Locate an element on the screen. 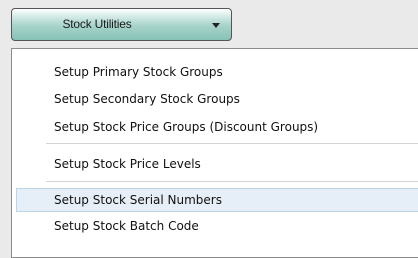 The height and width of the screenshot is (258, 418). menu-item-setup-stock-price-levels: Setup Stock Price Levels is located at coordinates (217, 164).